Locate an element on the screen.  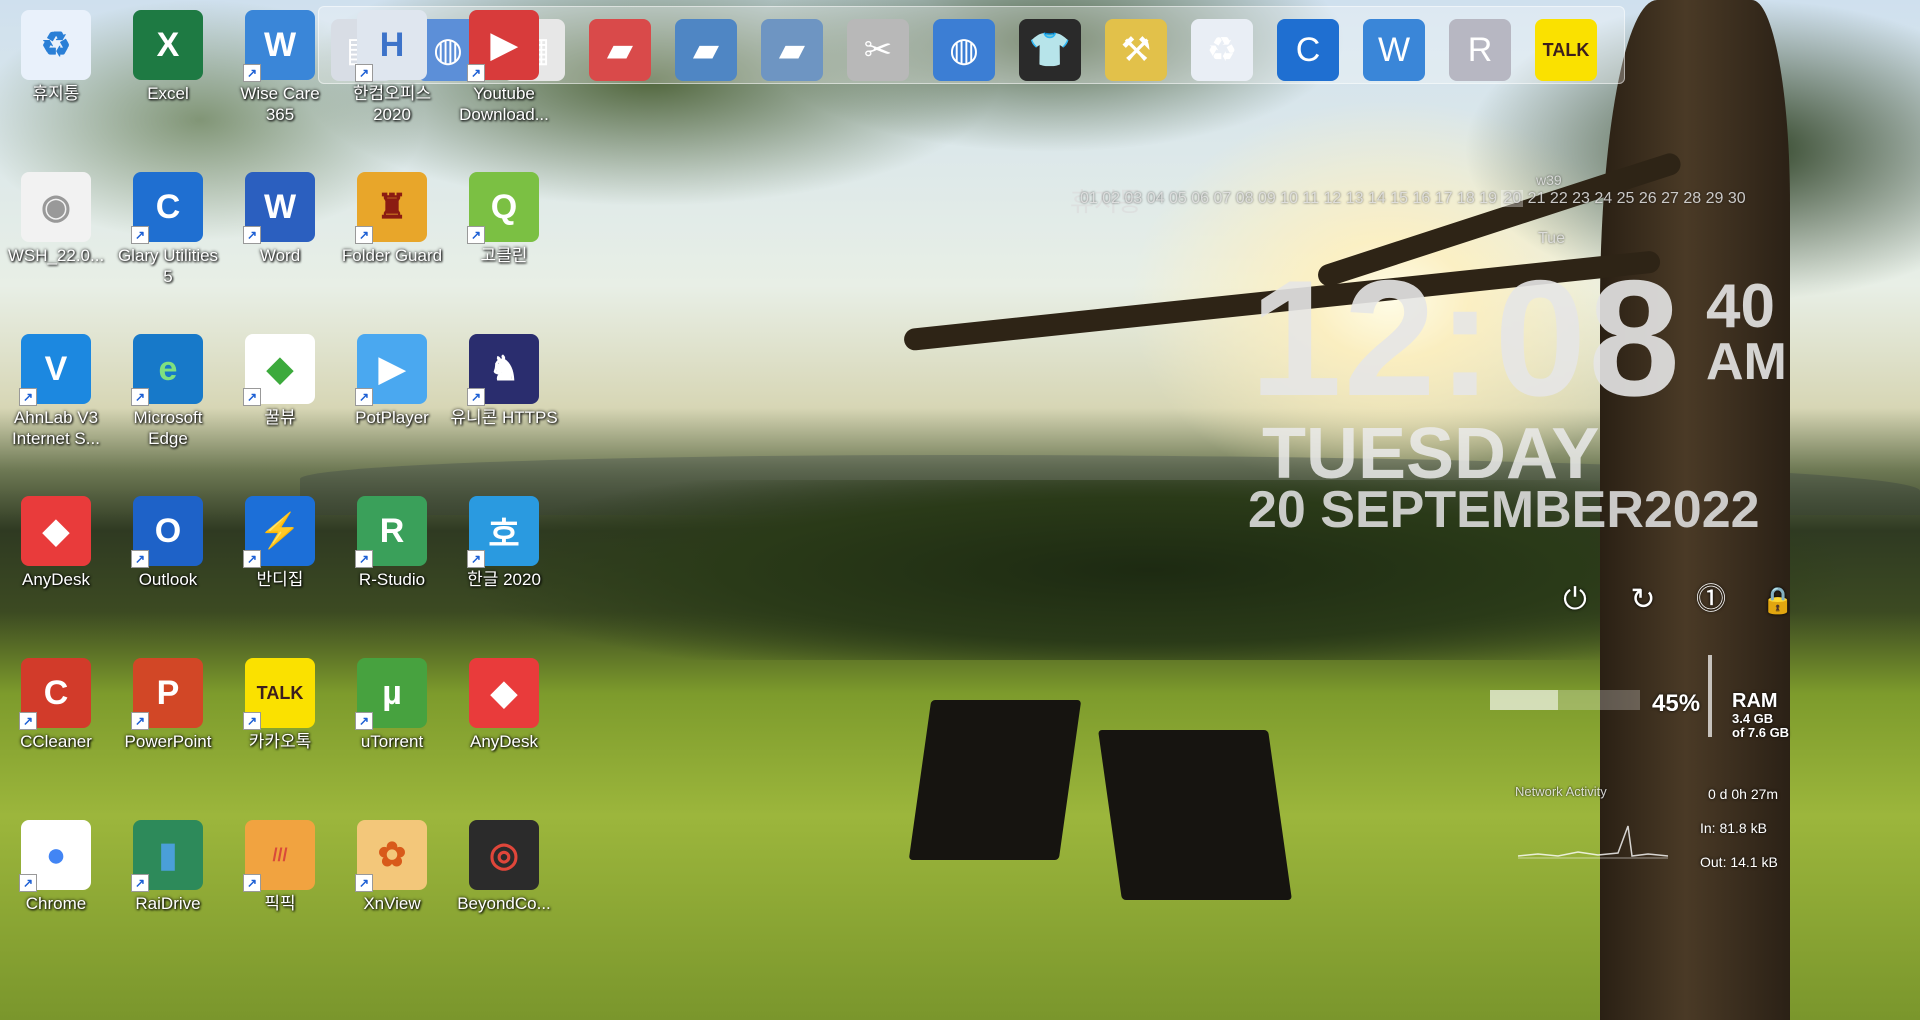
dock-red-folder-icon: ▰ is located at coordinates (620, 50).